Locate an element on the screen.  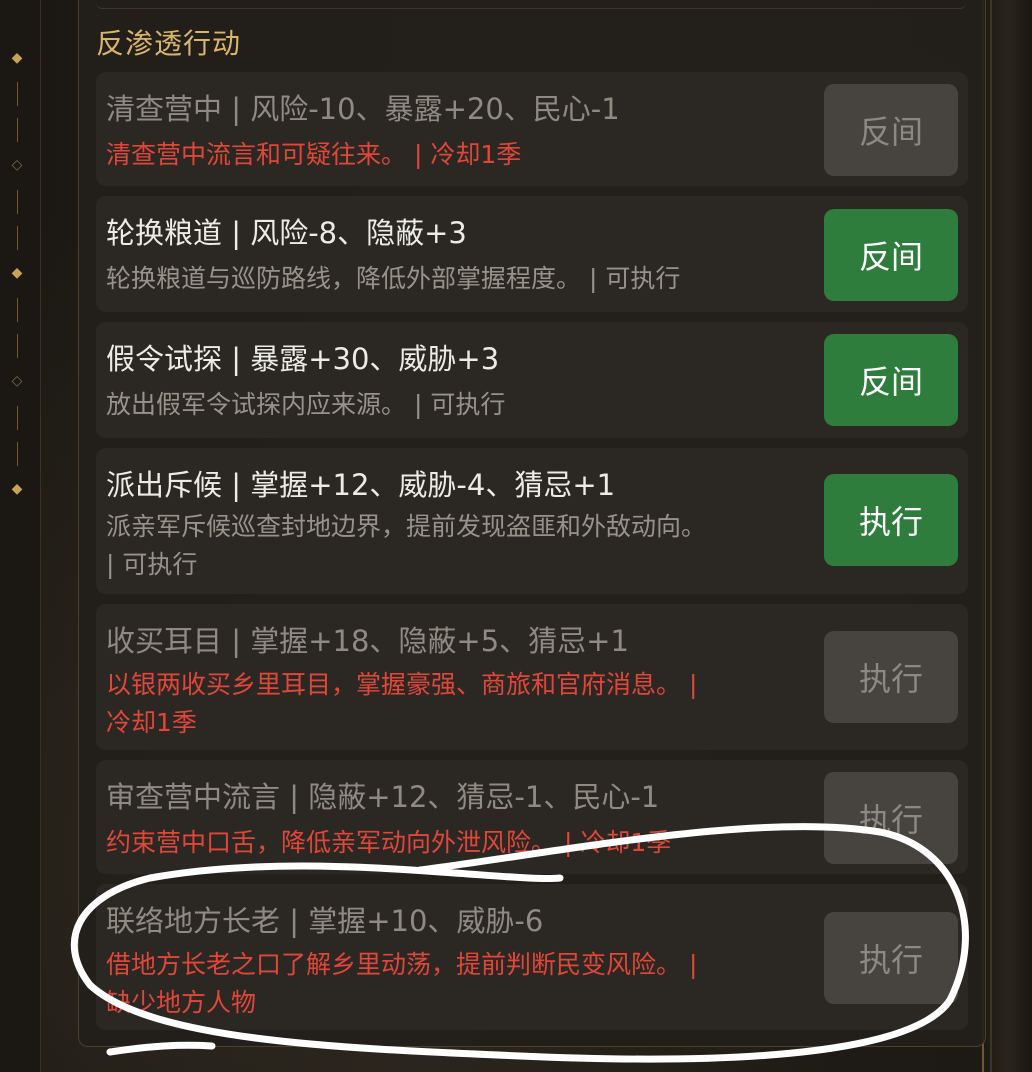
action-description: 约束营中口舌，降低亲军动向外泄风险。 | 冷却1季 is located at coordinates (389, 842).